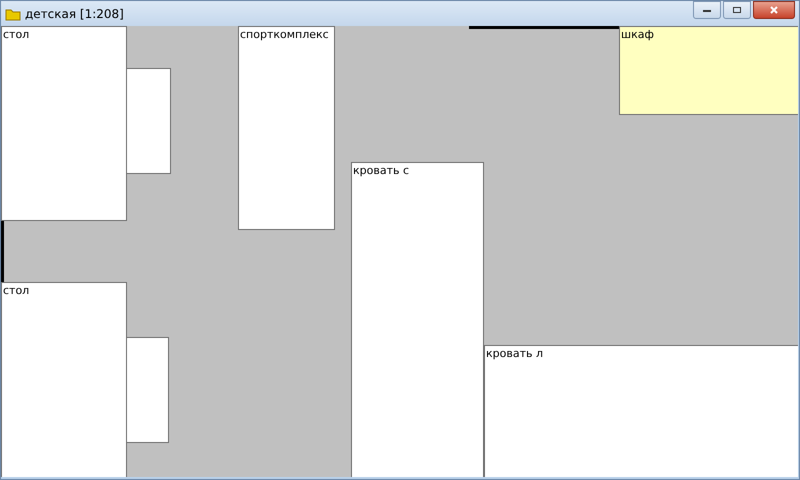 The image size is (800, 480). What do you see at coordinates (74, 13) in the screenshot?
I see `window-title: детская [1:208]` at bounding box center [74, 13].